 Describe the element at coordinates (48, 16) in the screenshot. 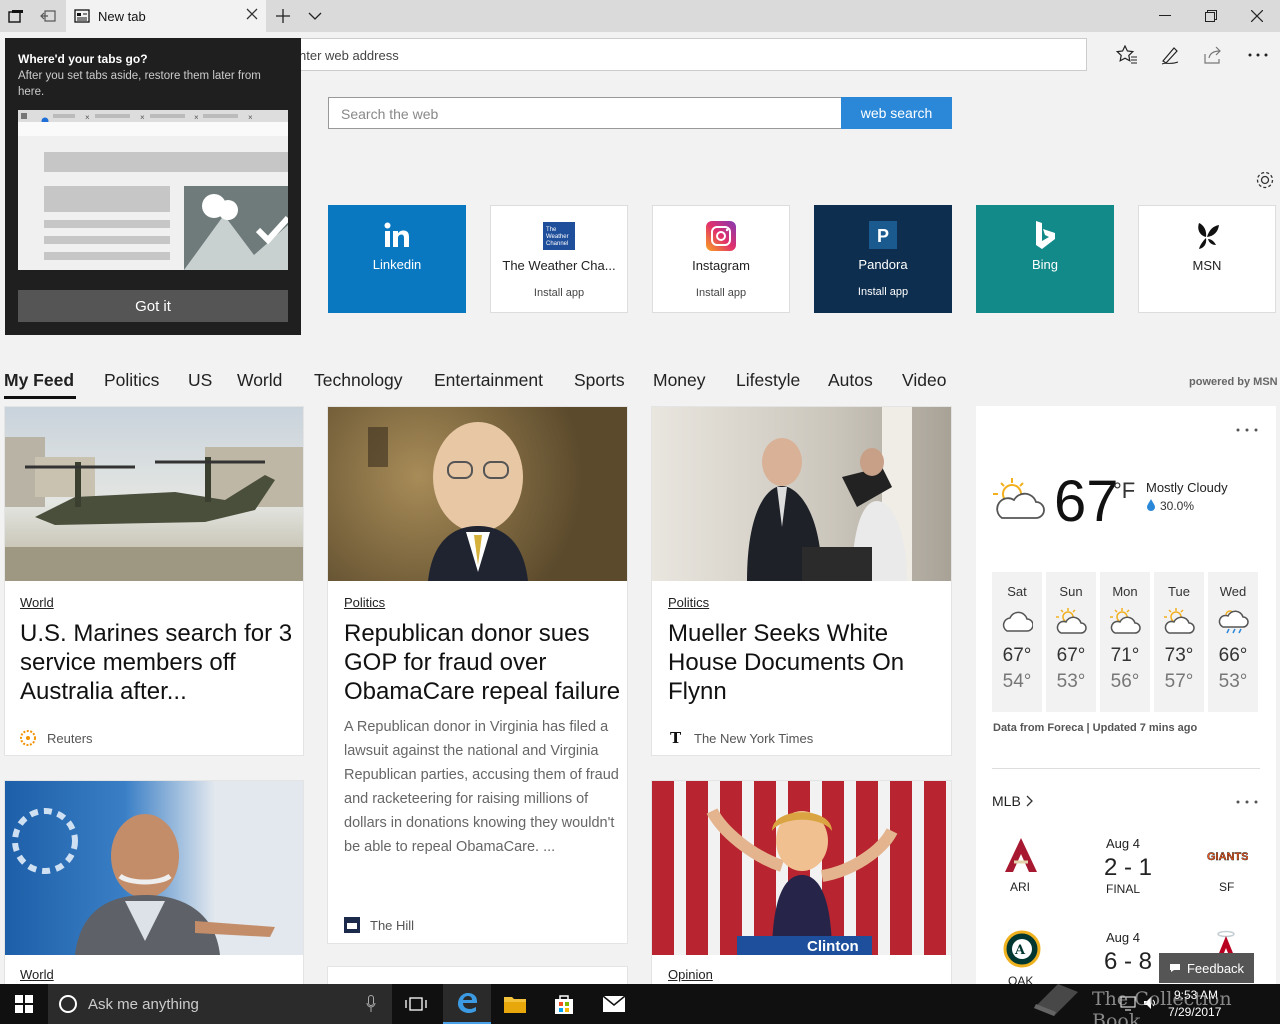

I see `set-tabs-aside-icon` at that location.